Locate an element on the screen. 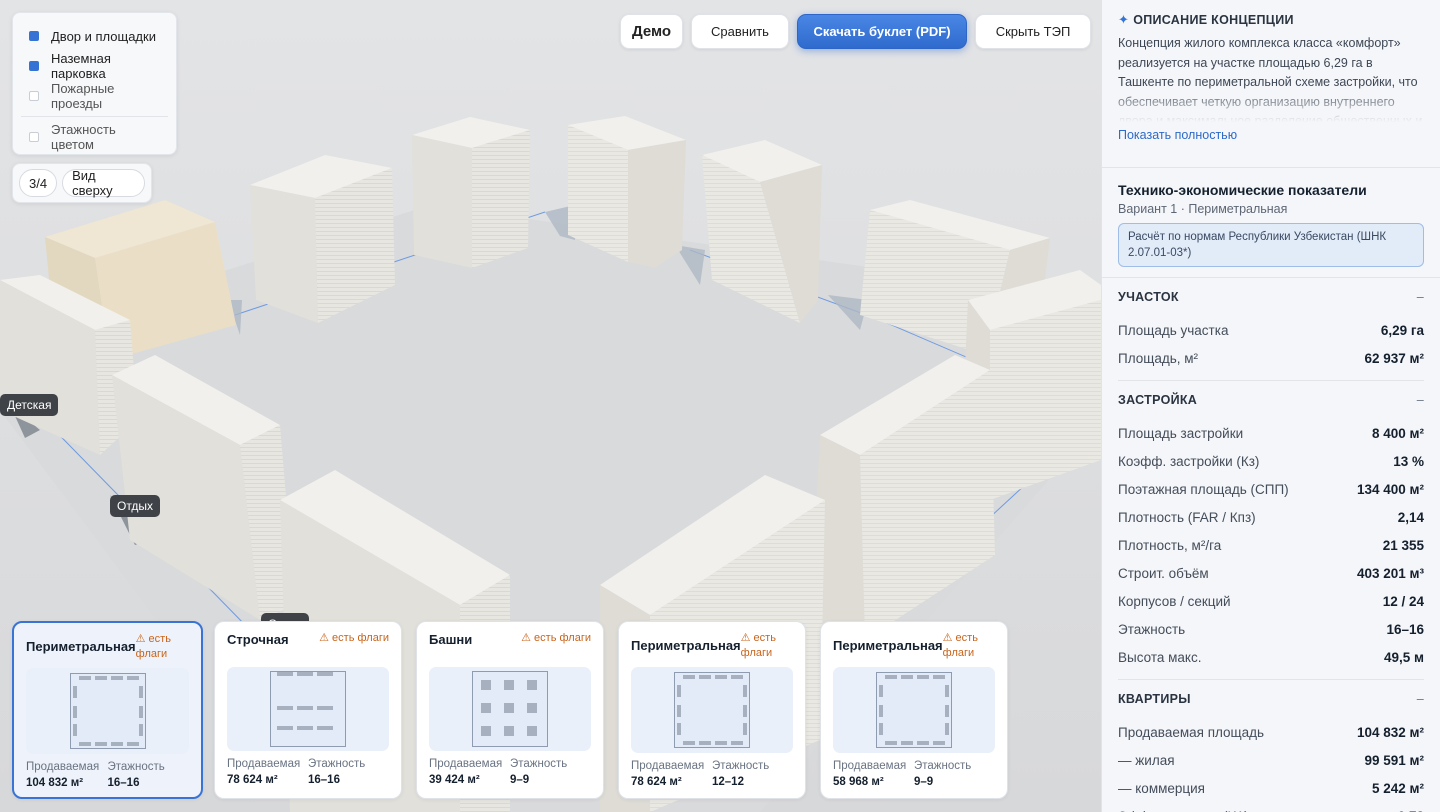  layer-toggle-fire-lanes: Пожарные проезды is located at coordinates (94, 96).